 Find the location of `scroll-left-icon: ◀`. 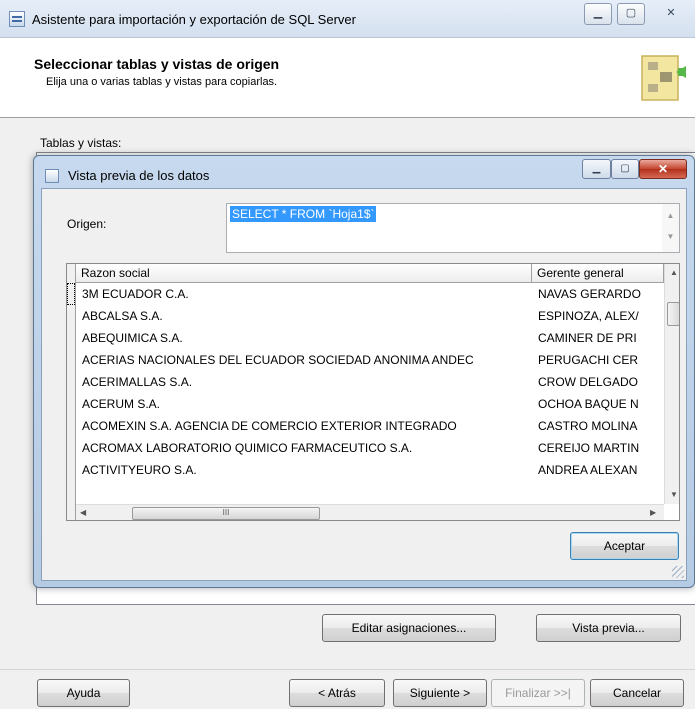

scroll-left-icon: ◀ is located at coordinates (83, 512).